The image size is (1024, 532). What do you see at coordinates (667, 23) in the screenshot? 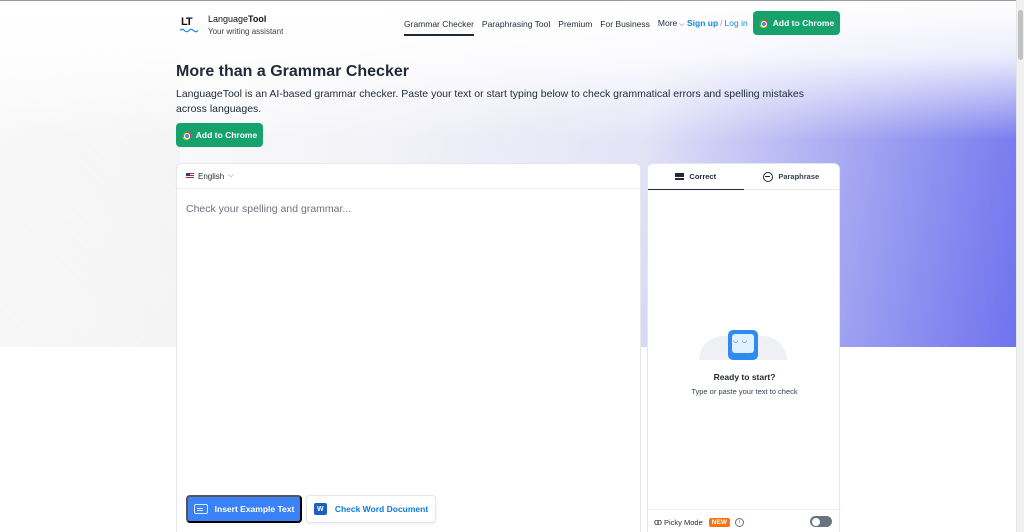
I see `nav-more-label: More` at bounding box center [667, 23].